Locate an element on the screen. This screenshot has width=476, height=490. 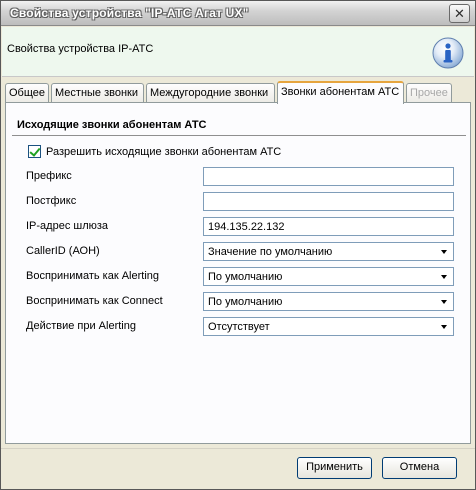
header-band: Свойства устройства IP-АТС is located at coordinates (238, 52).